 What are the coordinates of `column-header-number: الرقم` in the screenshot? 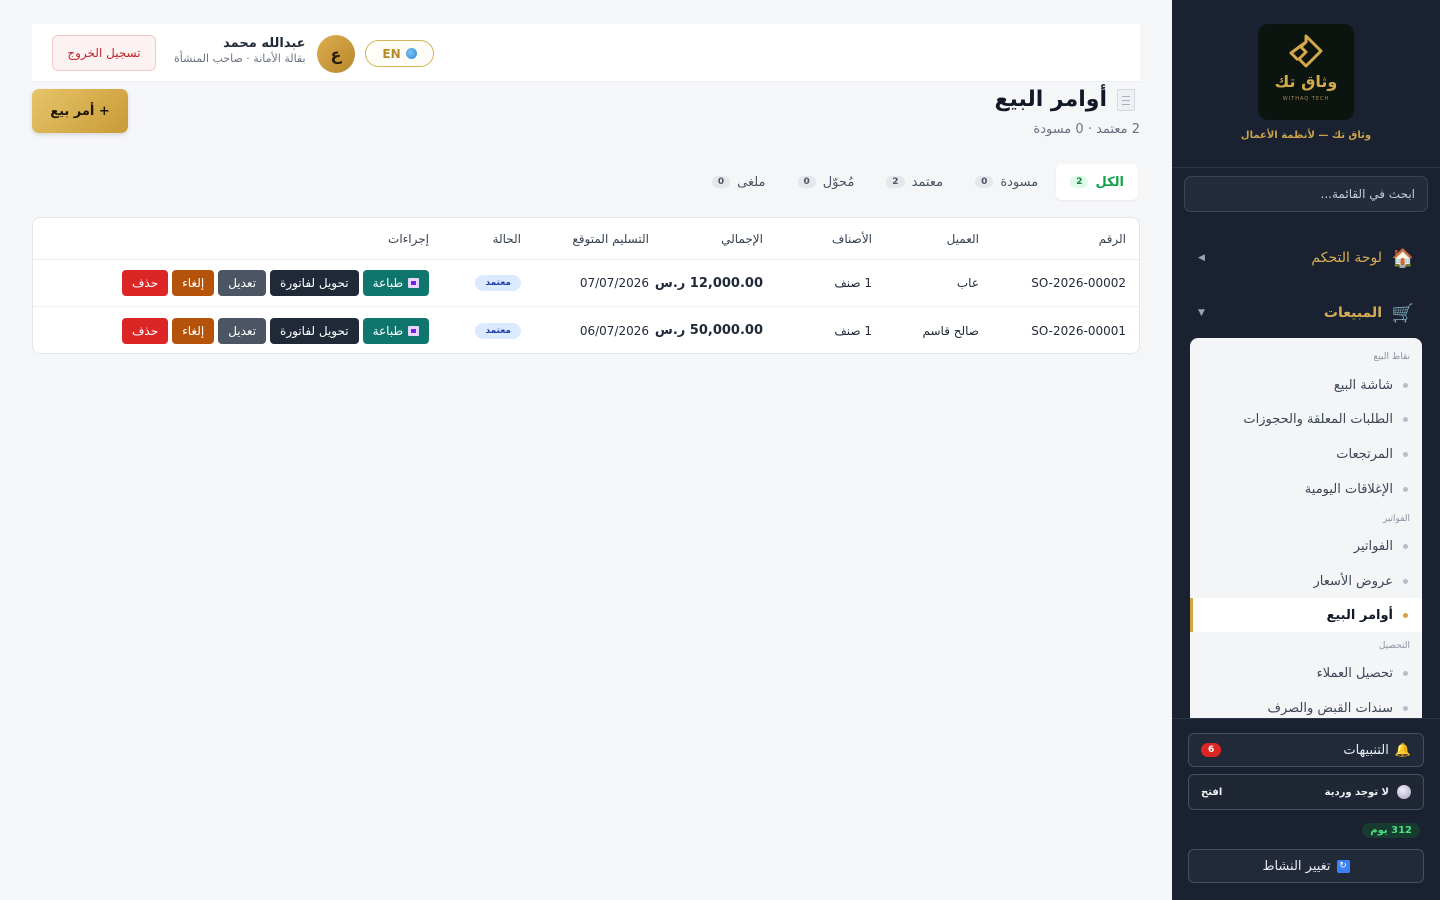 It's located at (1112, 238).